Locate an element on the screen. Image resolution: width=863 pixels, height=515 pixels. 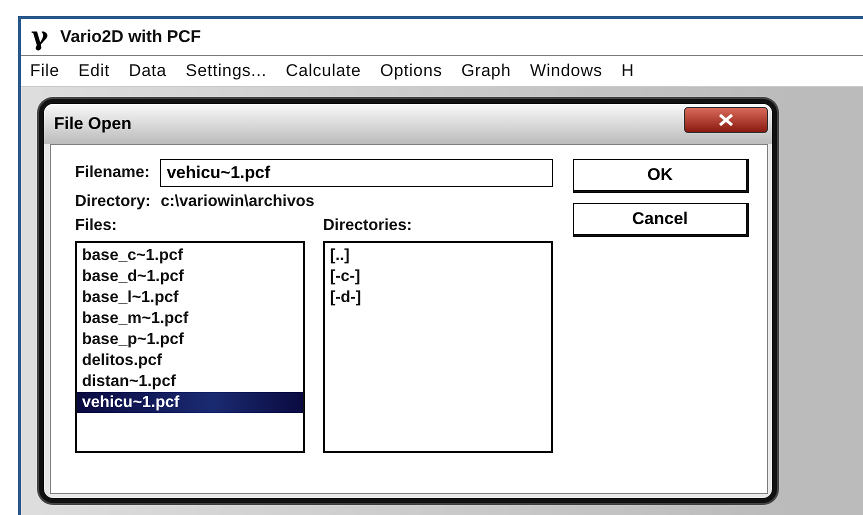
menu-item: Windows is located at coordinates (566, 71).